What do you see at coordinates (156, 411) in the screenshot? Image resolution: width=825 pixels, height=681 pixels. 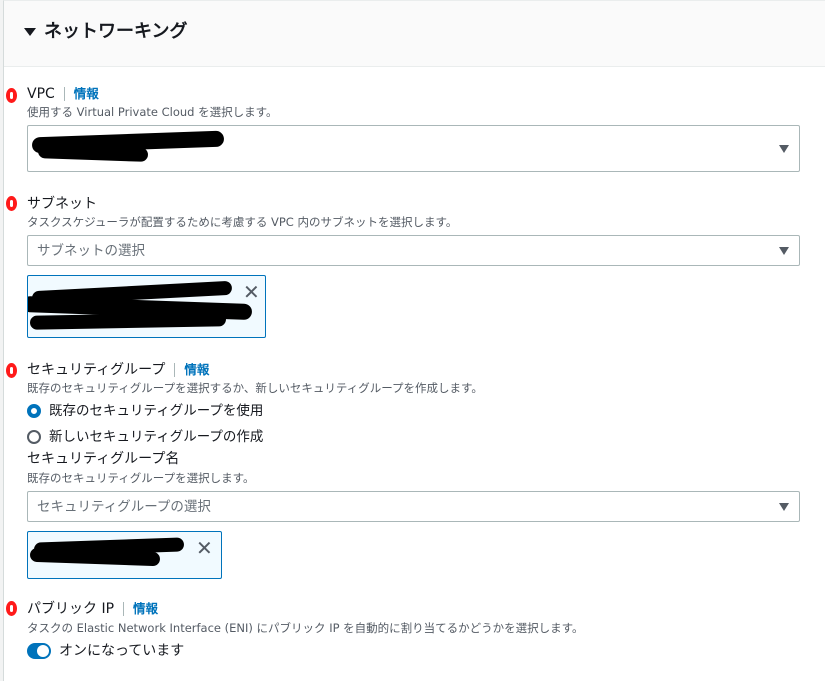 I see `radio-label: 既存のセキュリティグループを使用` at bounding box center [156, 411].